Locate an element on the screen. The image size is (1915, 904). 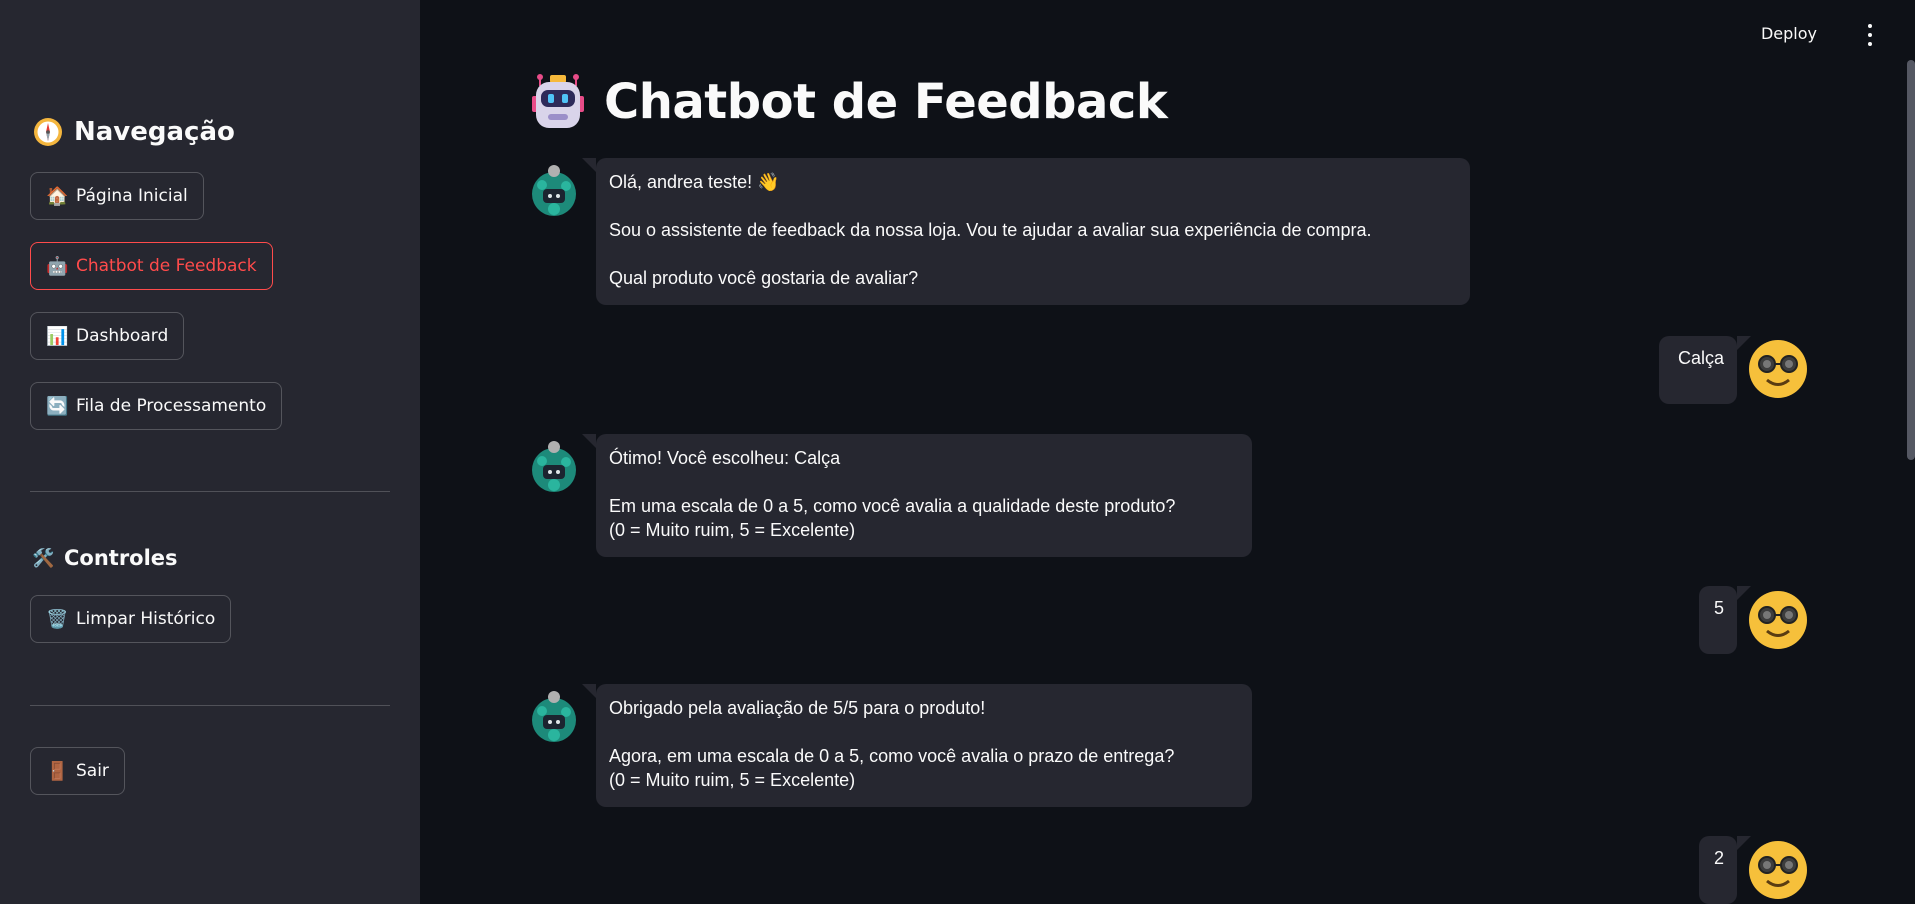
message-paragraph: Ótimo! Você escolheu: Calça is located at coordinates (725, 458).